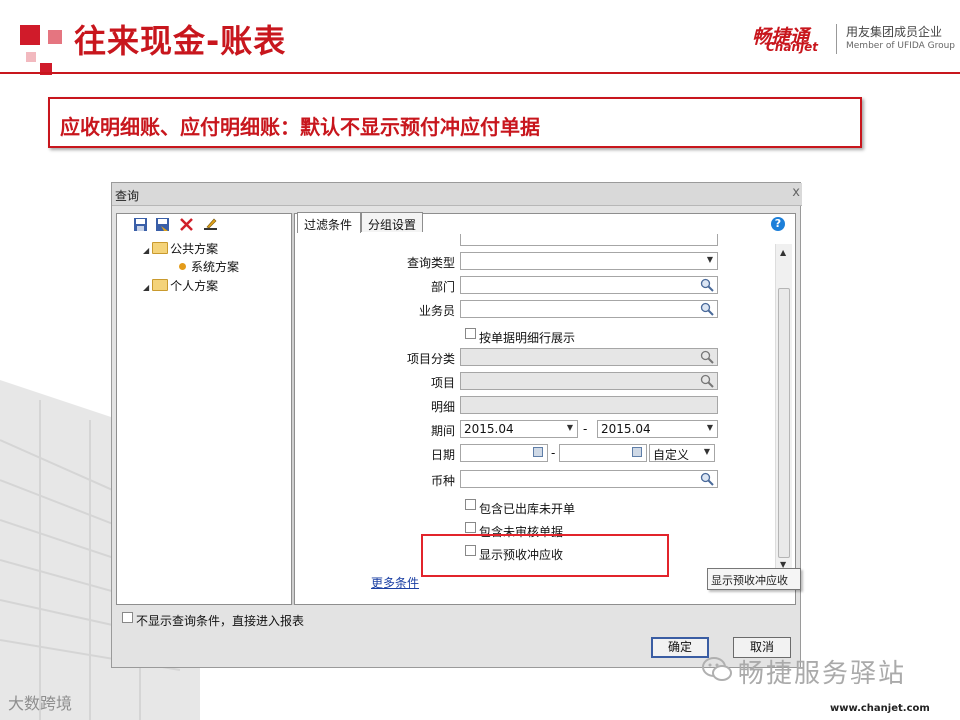 This screenshot has height=720, width=960. What do you see at coordinates (430, 359) in the screenshot?
I see `item-category-label: 项目分类` at bounding box center [430, 359].